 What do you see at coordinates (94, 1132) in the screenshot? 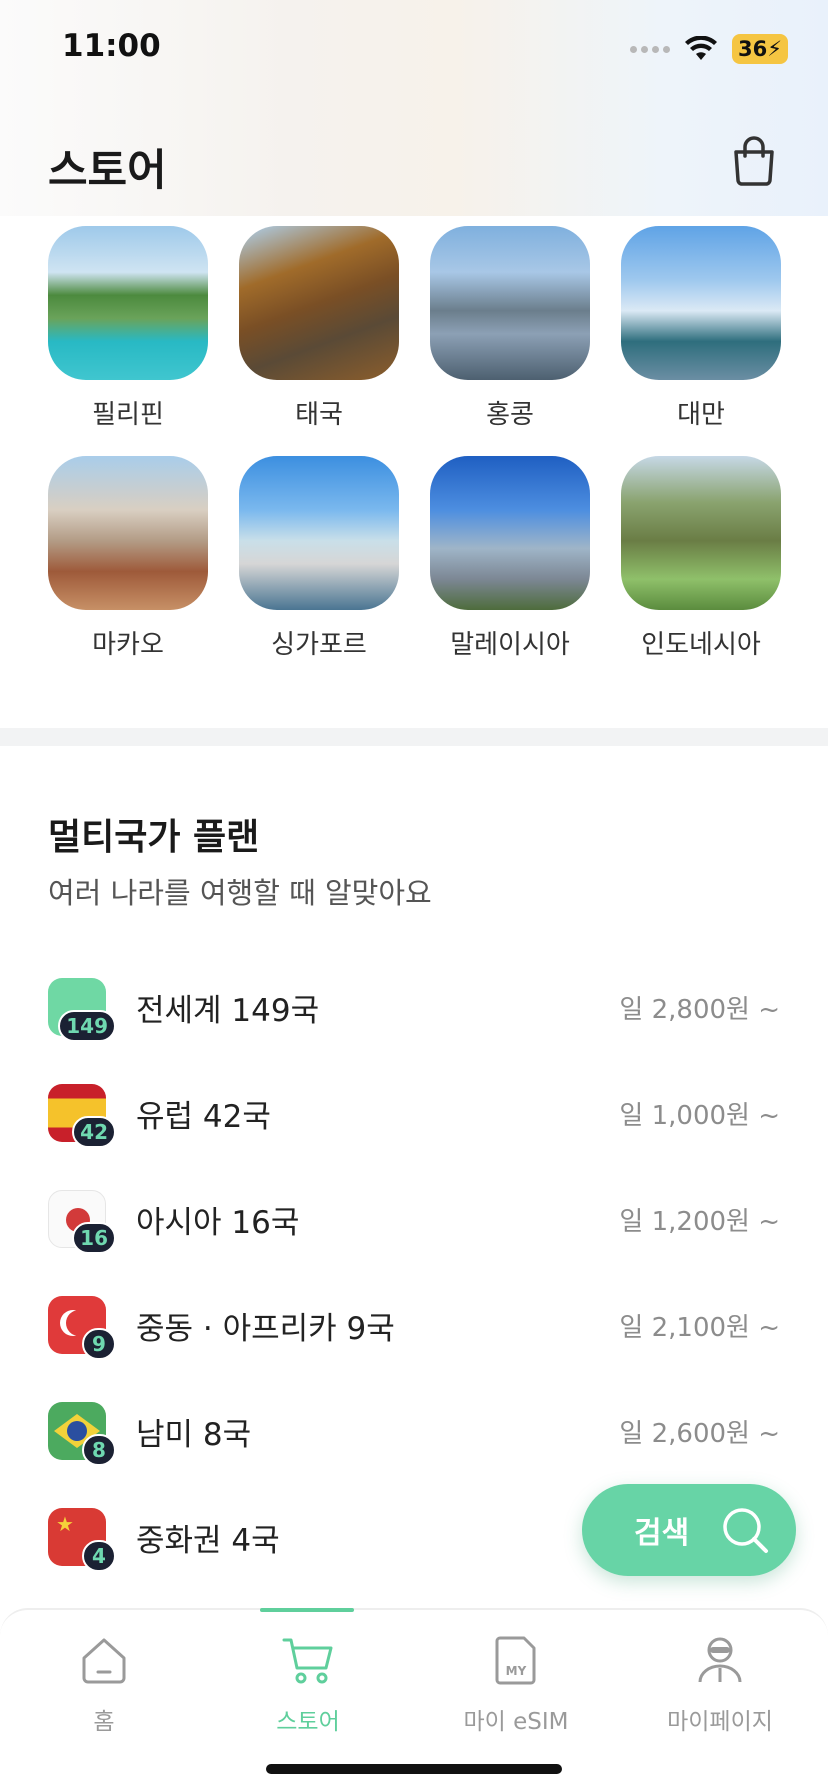
I see `country-count-badge: 42` at bounding box center [94, 1132].